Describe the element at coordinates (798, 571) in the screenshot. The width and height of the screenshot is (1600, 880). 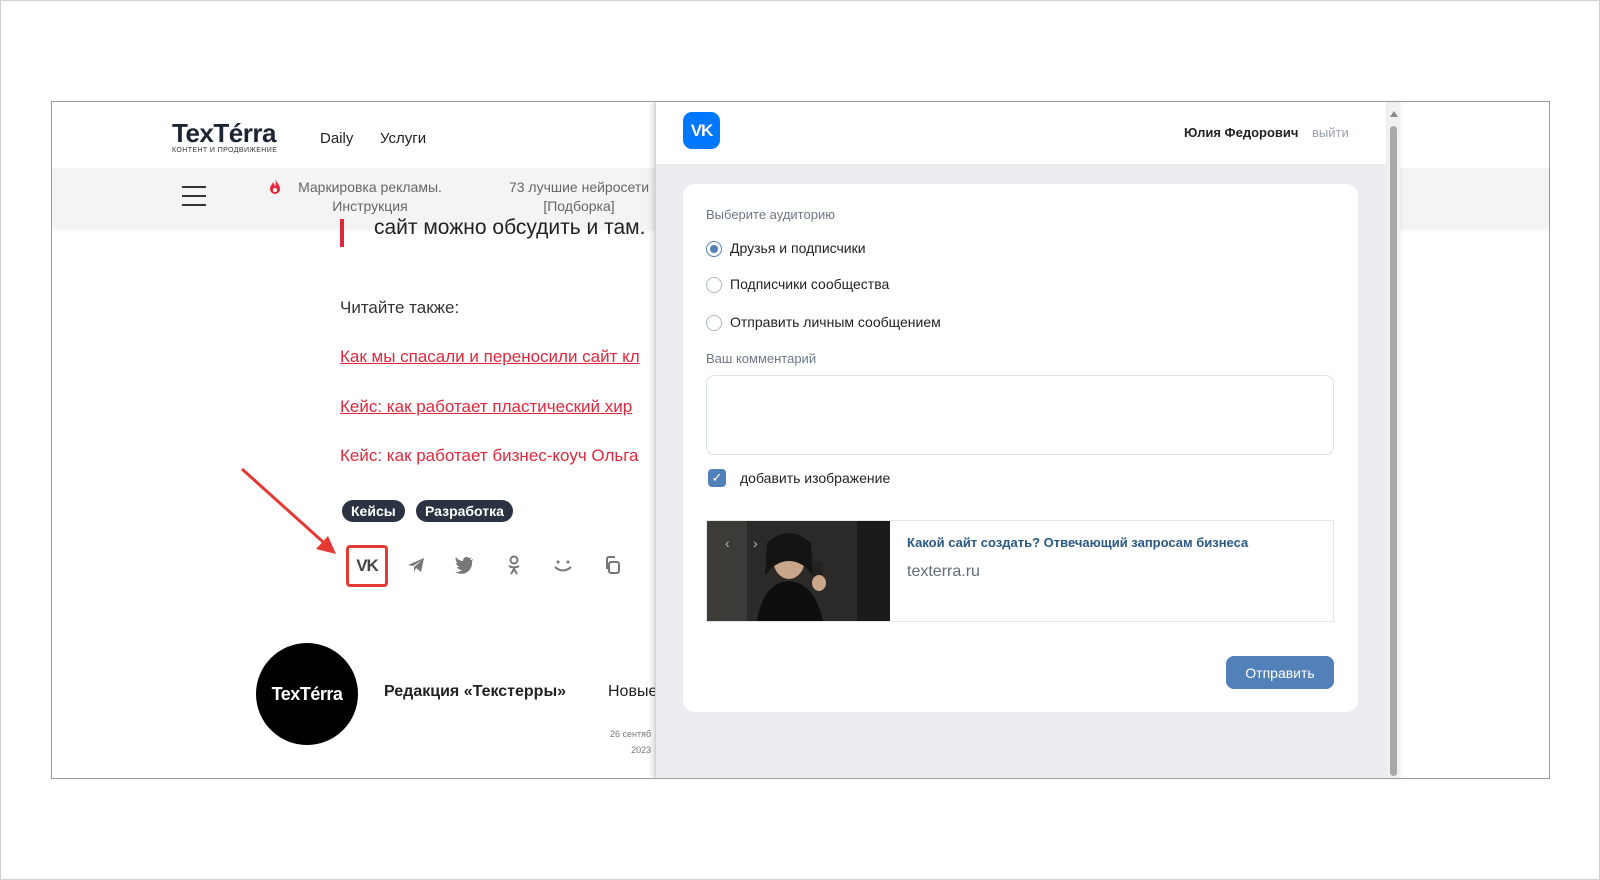
I see `preview-image` at that location.